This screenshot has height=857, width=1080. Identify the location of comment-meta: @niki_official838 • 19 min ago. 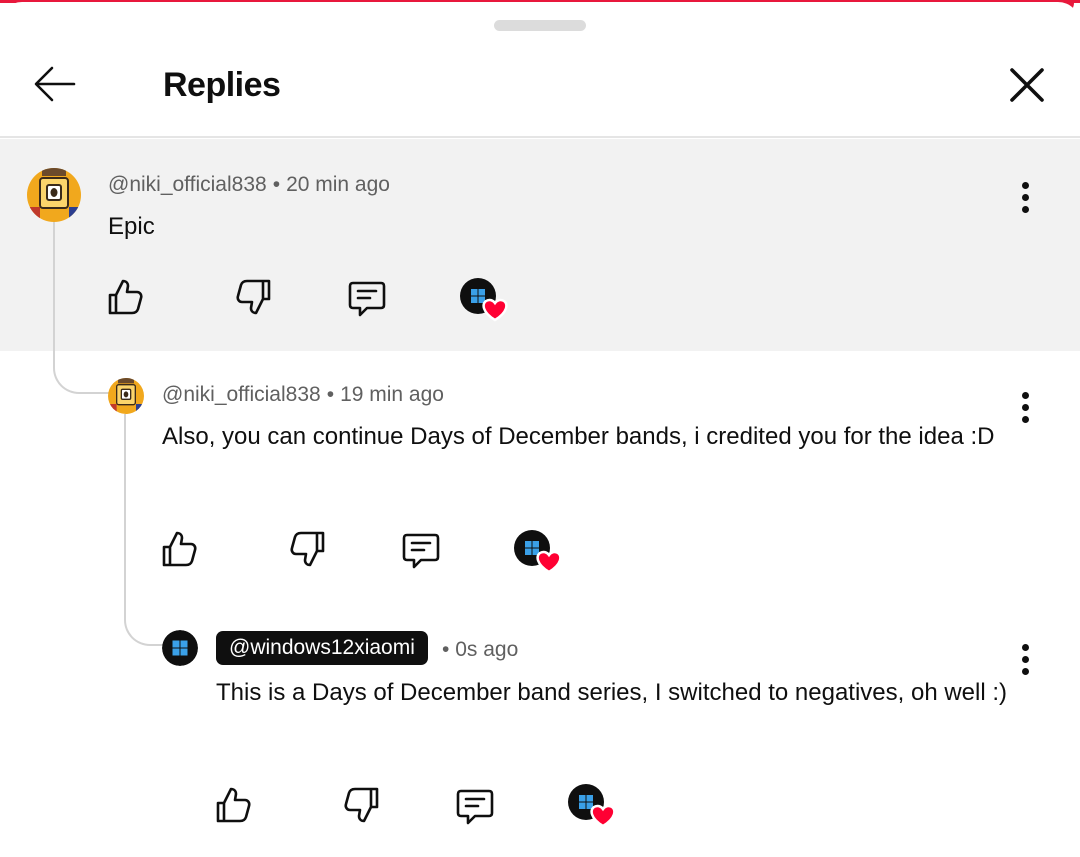
(303, 395).